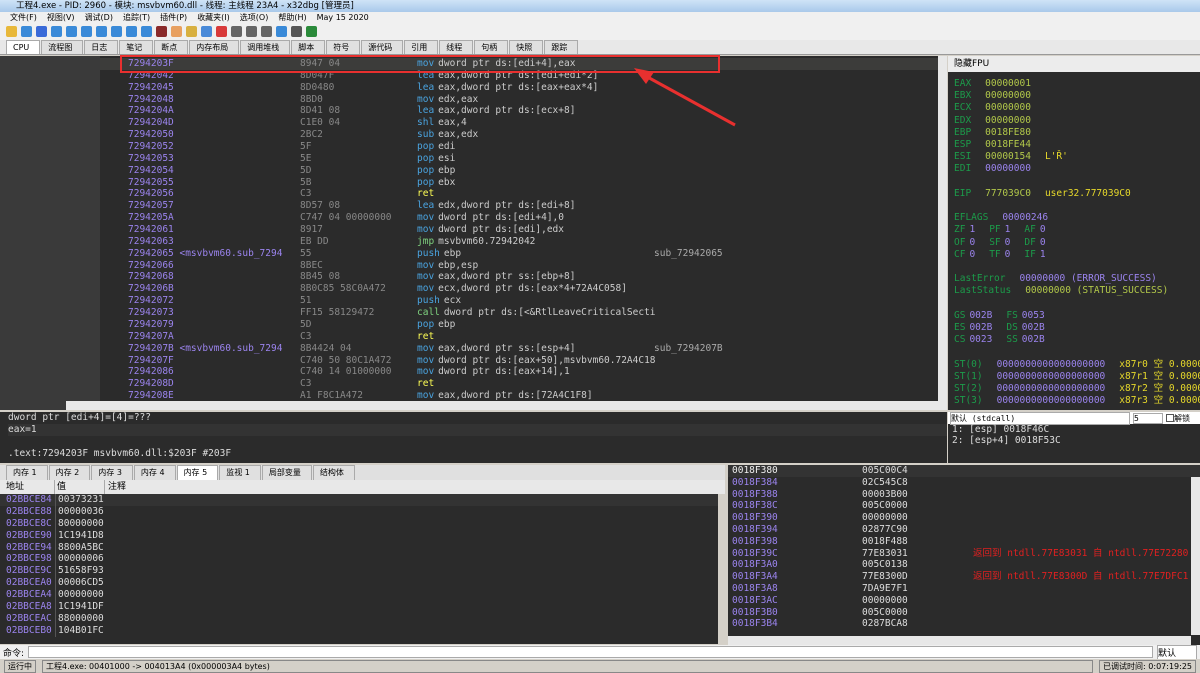 The height and width of the screenshot is (673, 1200). What do you see at coordinates (359, 630) in the screenshot?
I see `memory-row: 02BBCEB0 104B01FC` at bounding box center [359, 630].